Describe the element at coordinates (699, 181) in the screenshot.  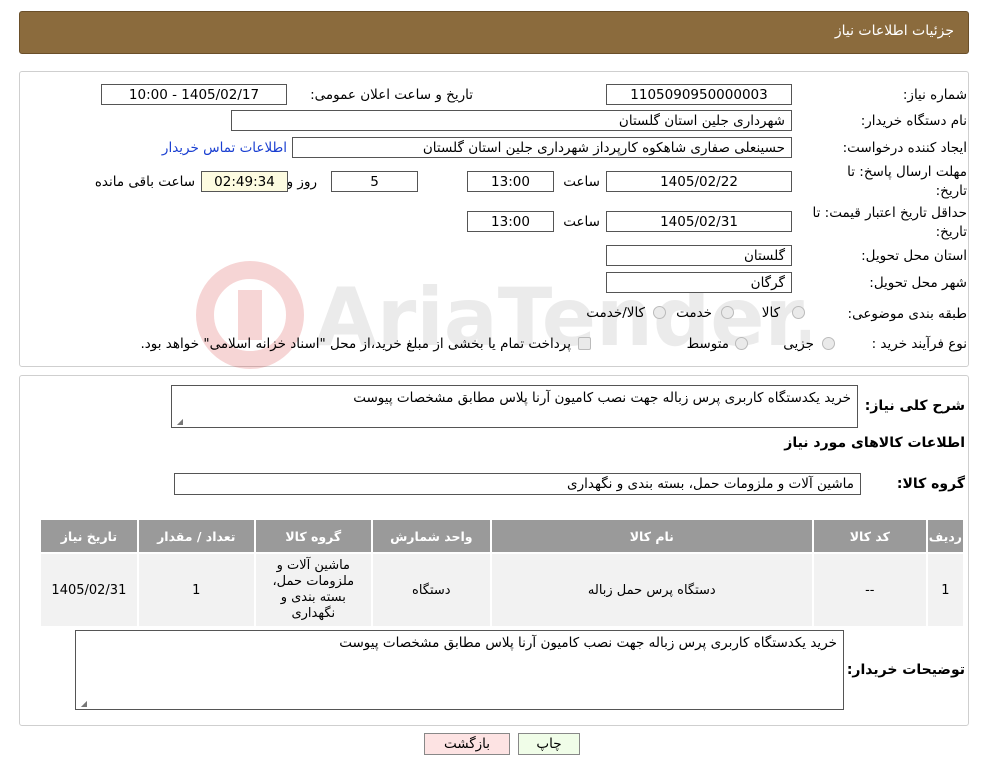
I see `deadline-date-field: 1405/02/22` at that location.